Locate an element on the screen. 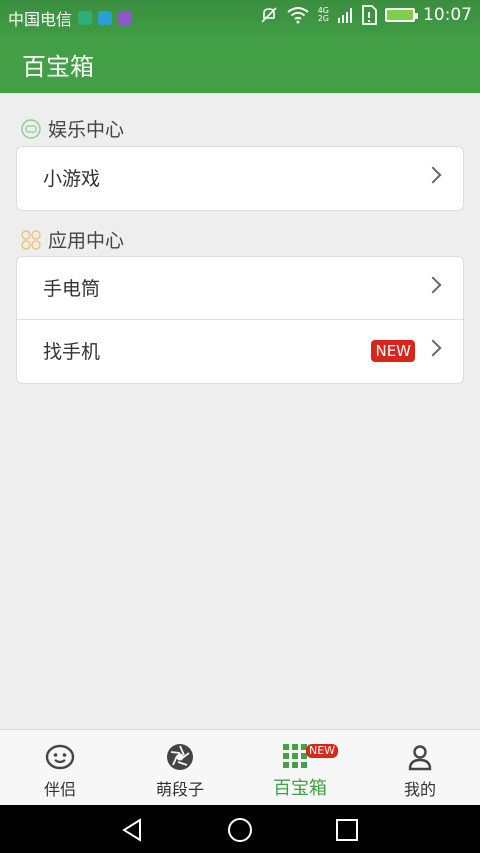 This screenshot has width=480, height=853. sim-alert-icon is located at coordinates (369, 15).